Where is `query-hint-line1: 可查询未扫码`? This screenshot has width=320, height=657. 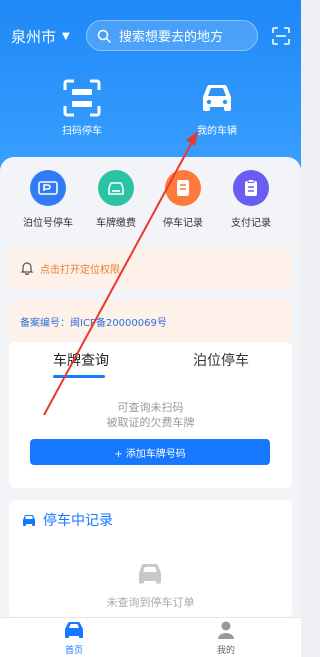
query-hint-line1: 可查询未扫码 is located at coordinates (150, 407).